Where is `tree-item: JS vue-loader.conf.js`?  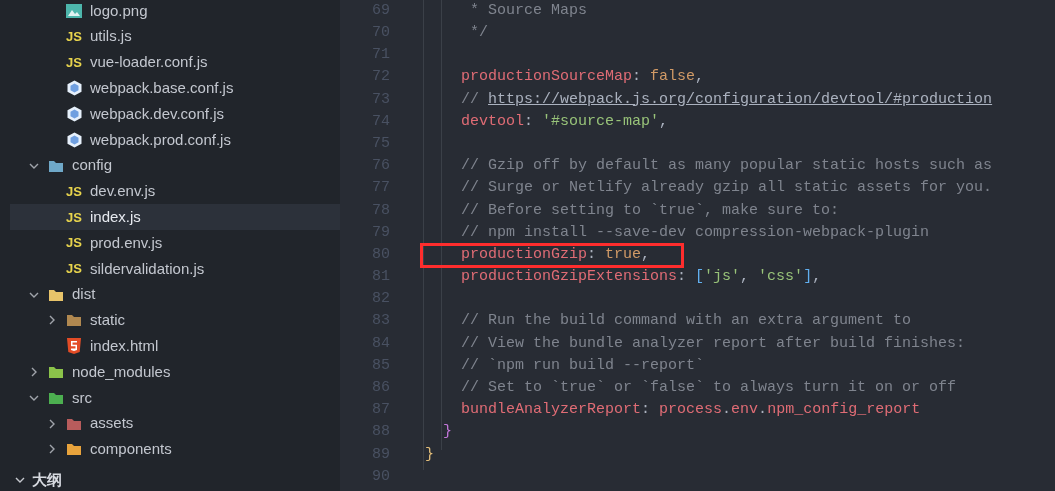
tree-item: JS vue-loader.conf.js is located at coordinates (175, 62).